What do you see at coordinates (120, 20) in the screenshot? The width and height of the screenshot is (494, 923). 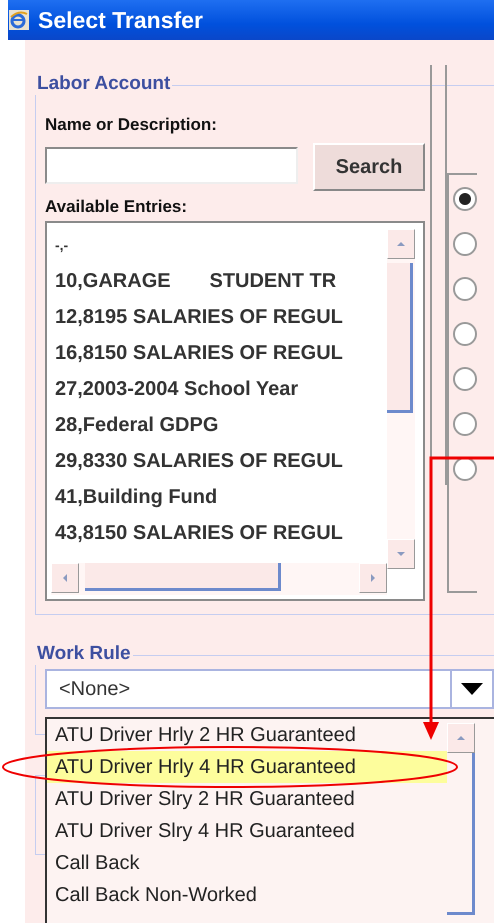 I see `window-title: Select Transfer` at bounding box center [120, 20].